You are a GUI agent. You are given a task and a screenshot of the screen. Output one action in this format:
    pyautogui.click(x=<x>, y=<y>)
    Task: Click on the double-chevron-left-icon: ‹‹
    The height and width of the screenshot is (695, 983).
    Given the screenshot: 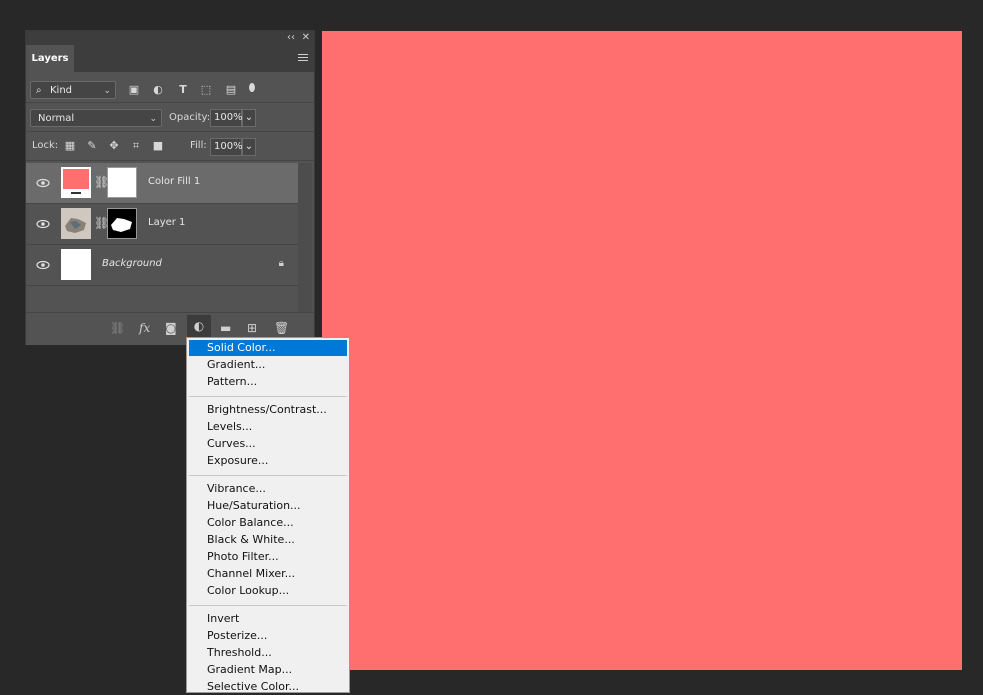 What is the action you would take?
    pyautogui.click(x=291, y=38)
    